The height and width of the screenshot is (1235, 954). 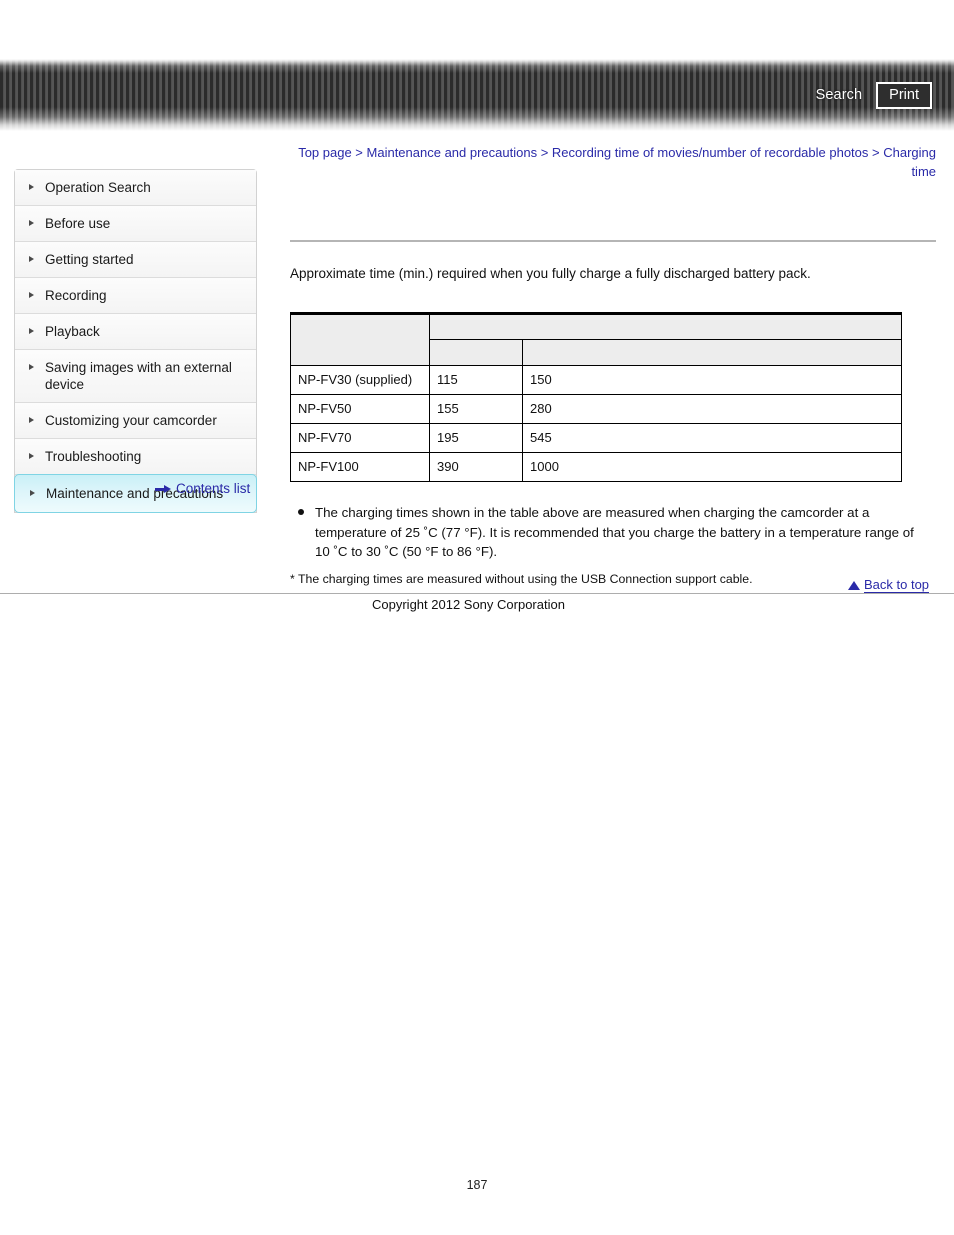 I want to click on breadcrumb-item-charging-time: Charging time, so click(x=909, y=162).